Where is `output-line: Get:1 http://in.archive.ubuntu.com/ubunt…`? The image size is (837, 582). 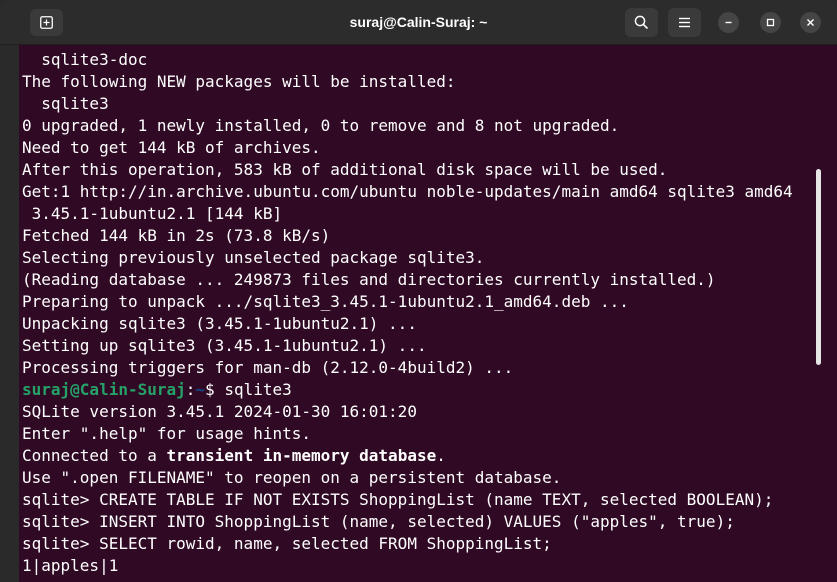 output-line: Get:1 http://in.archive.ubuntu.com/ubunt… is located at coordinates (407, 191).